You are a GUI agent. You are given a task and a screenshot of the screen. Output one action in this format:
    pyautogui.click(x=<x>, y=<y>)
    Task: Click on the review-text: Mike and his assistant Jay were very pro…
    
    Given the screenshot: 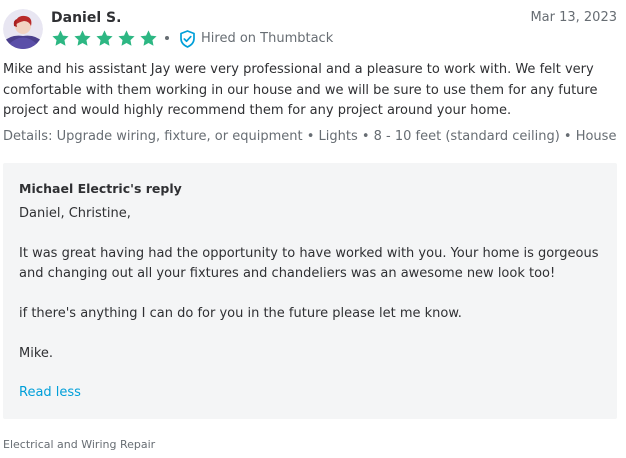 What is the action you would take?
    pyautogui.click(x=300, y=90)
    